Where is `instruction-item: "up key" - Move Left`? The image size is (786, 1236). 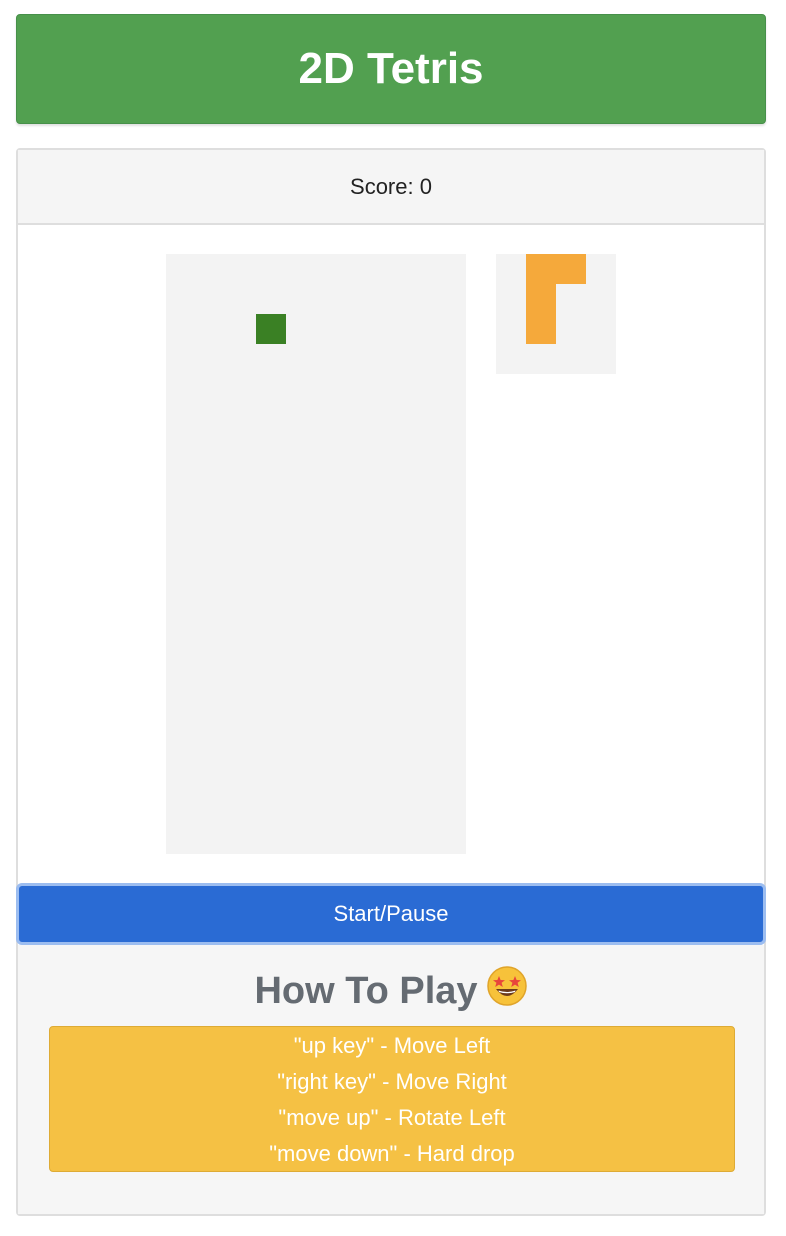 instruction-item: "up key" - Move Left is located at coordinates (392, 1045).